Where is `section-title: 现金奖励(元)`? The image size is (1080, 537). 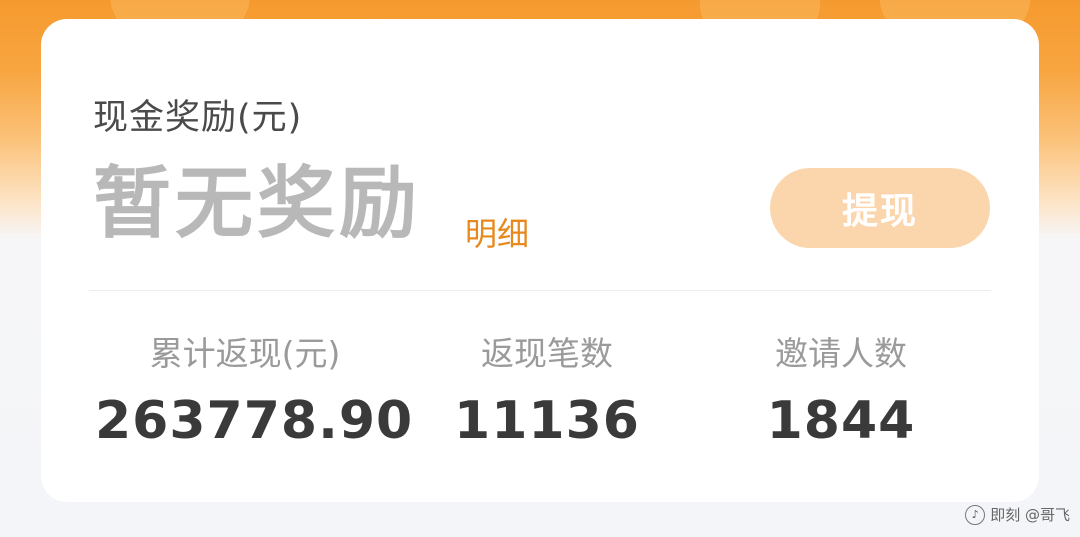
section-title: 现金奖励(元) is located at coordinates (198, 118).